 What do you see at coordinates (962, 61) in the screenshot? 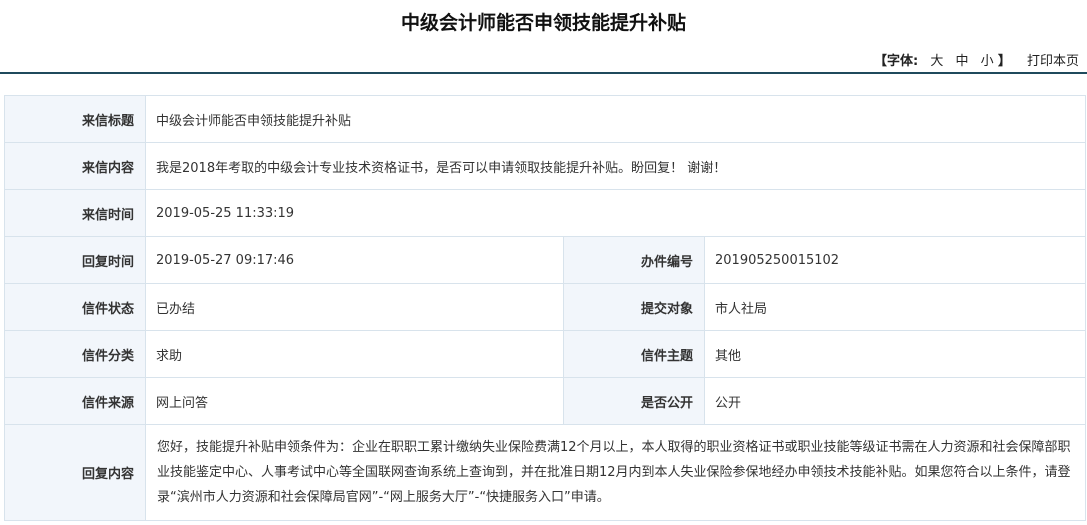
I see `font-size-medium-link: 中` at bounding box center [962, 61].